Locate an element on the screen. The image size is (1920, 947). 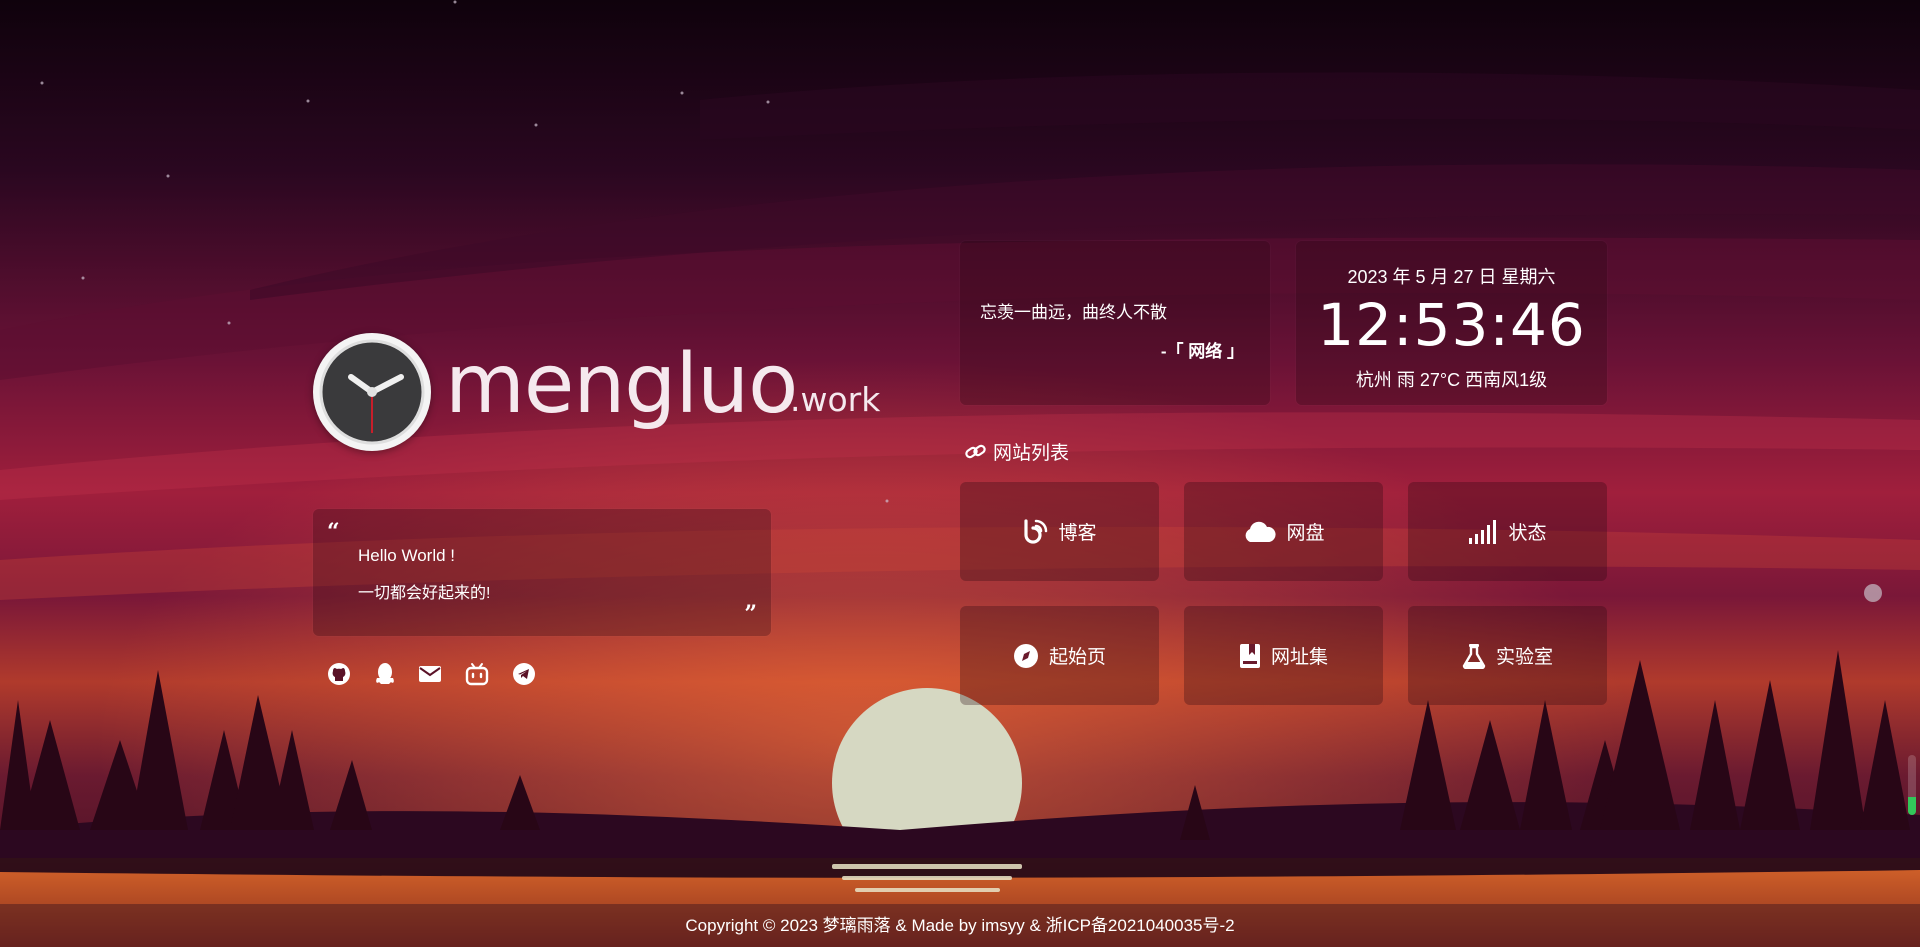
quote-line-1: Hello World ! is located at coordinates (406, 555).